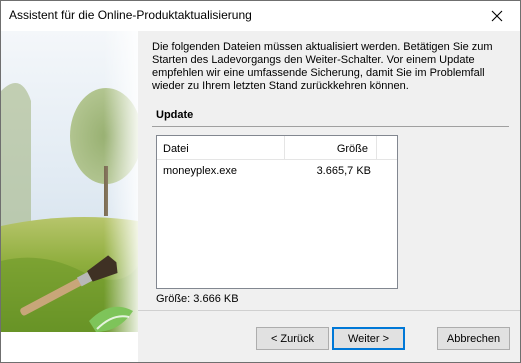 The height and width of the screenshot is (363, 521). I want to click on section-divider, so click(330, 126).